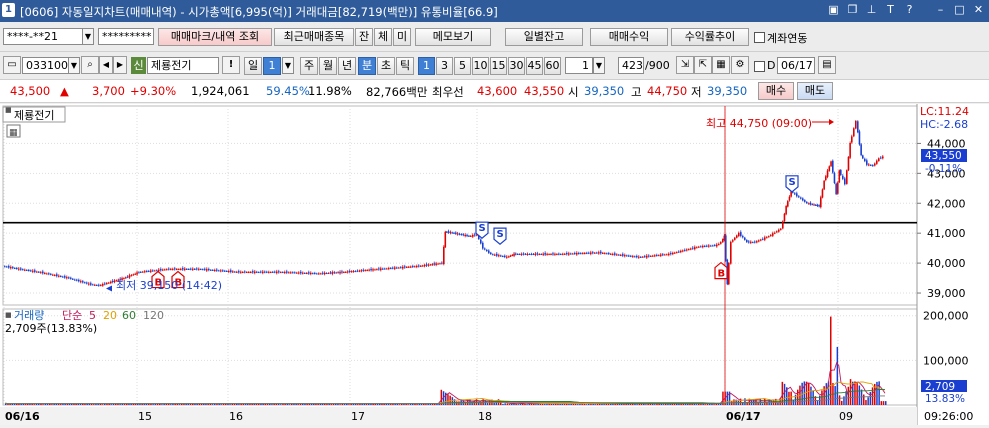 The height and width of the screenshot is (428, 989). What do you see at coordinates (759, 66) in the screenshot?
I see `date-checkbox` at bounding box center [759, 66].